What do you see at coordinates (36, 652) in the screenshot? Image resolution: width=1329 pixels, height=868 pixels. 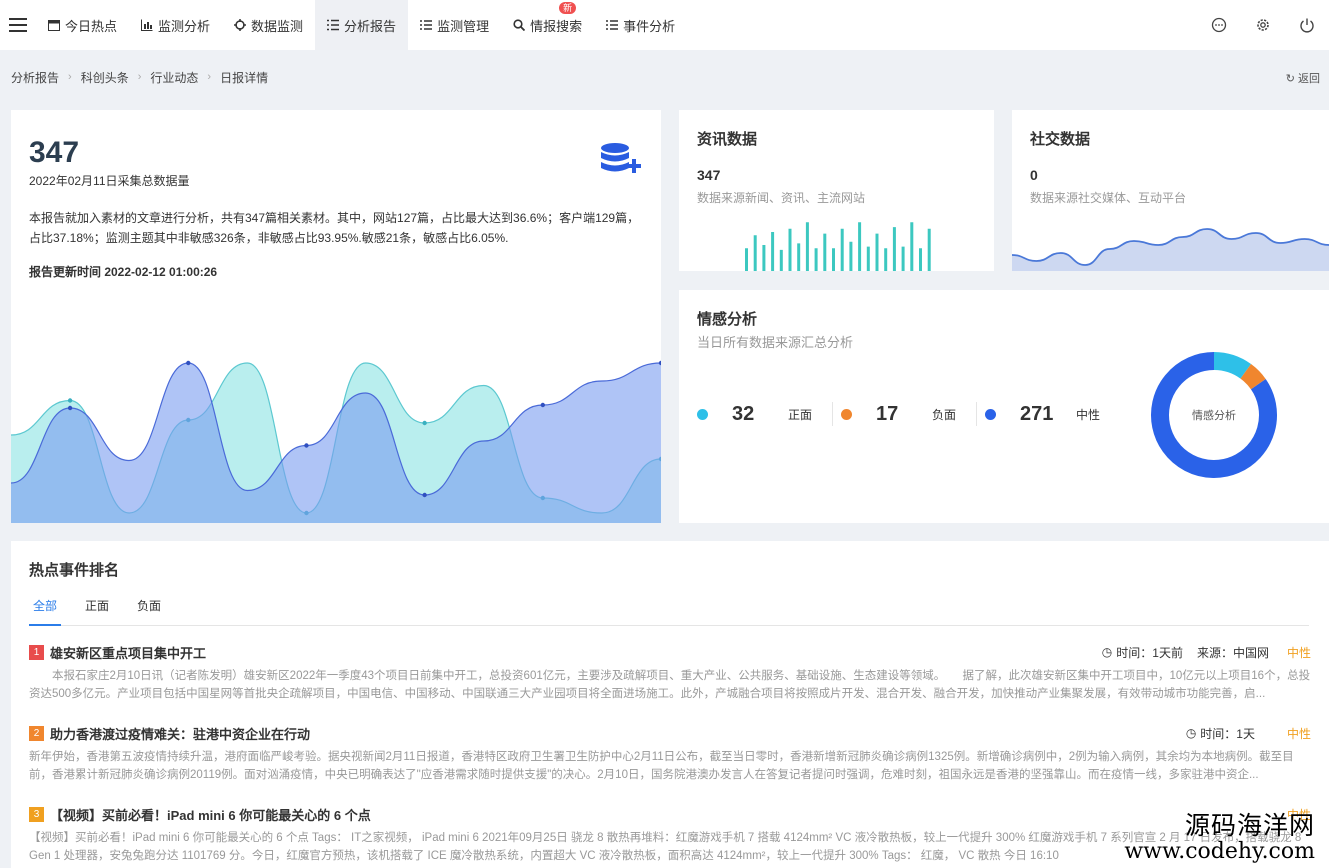 I see `rank-badge: 1` at bounding box center [36, 652].